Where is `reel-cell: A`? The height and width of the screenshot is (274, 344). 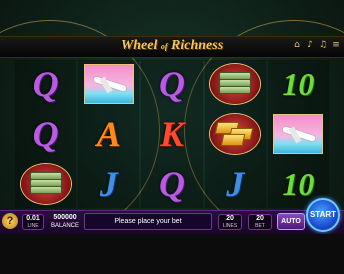
reel-cell: A is located at coordinates (108, 134).